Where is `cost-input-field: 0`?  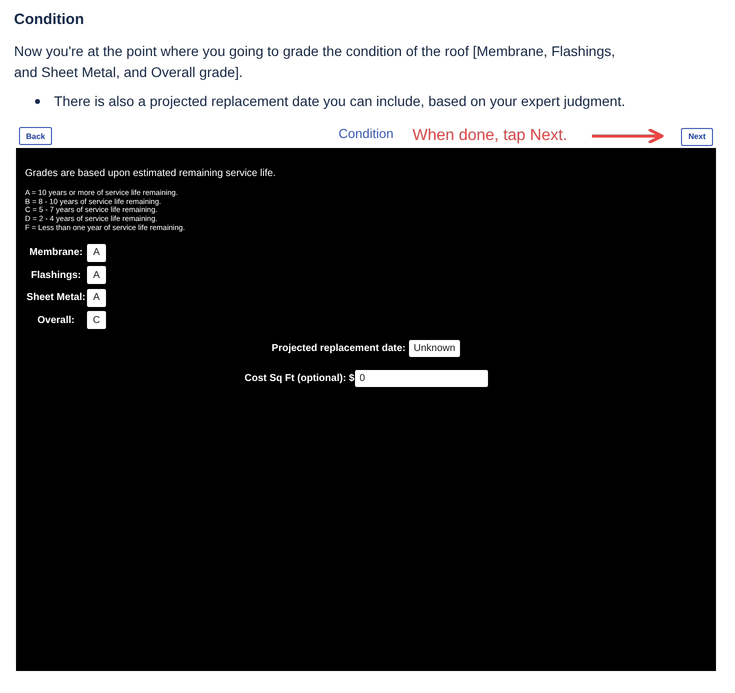 cost-input-field: 0 is located at coordinates (421, 378).